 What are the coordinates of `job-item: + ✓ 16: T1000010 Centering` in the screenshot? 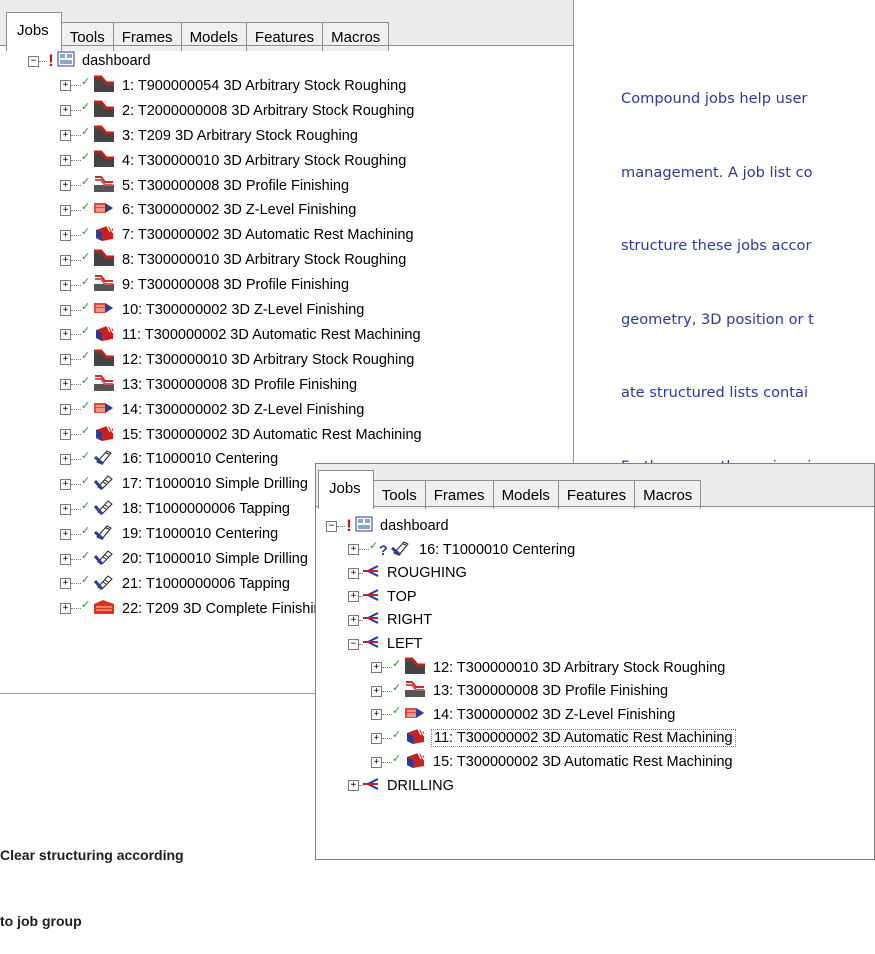 It's located at (170, 459).